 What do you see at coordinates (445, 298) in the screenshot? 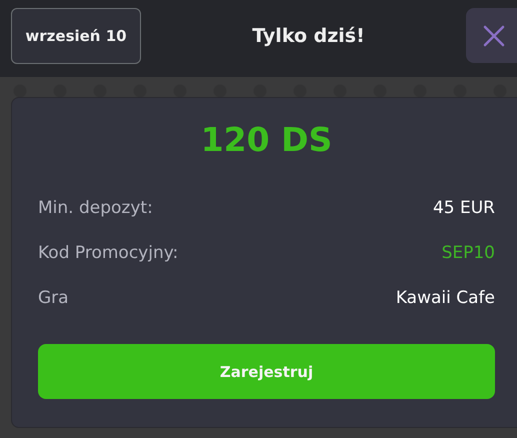
I see `detail-value: Kawaii Cafe` at bounding box center [445, 298].